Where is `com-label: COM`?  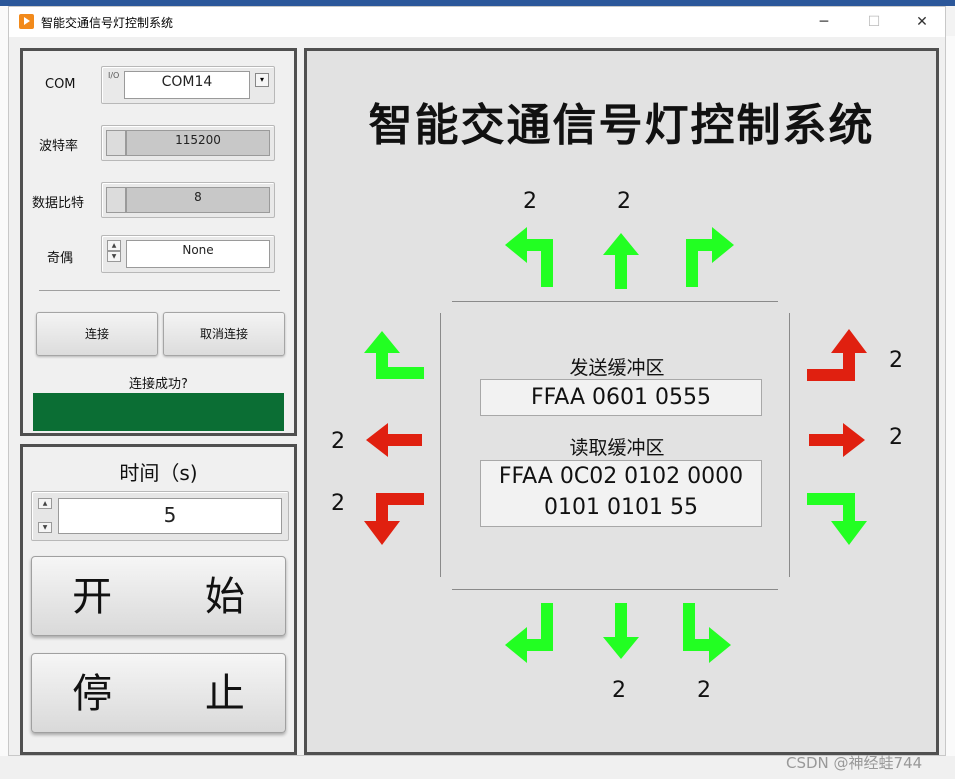 com-label: COM is located at coordinates (60, 84).